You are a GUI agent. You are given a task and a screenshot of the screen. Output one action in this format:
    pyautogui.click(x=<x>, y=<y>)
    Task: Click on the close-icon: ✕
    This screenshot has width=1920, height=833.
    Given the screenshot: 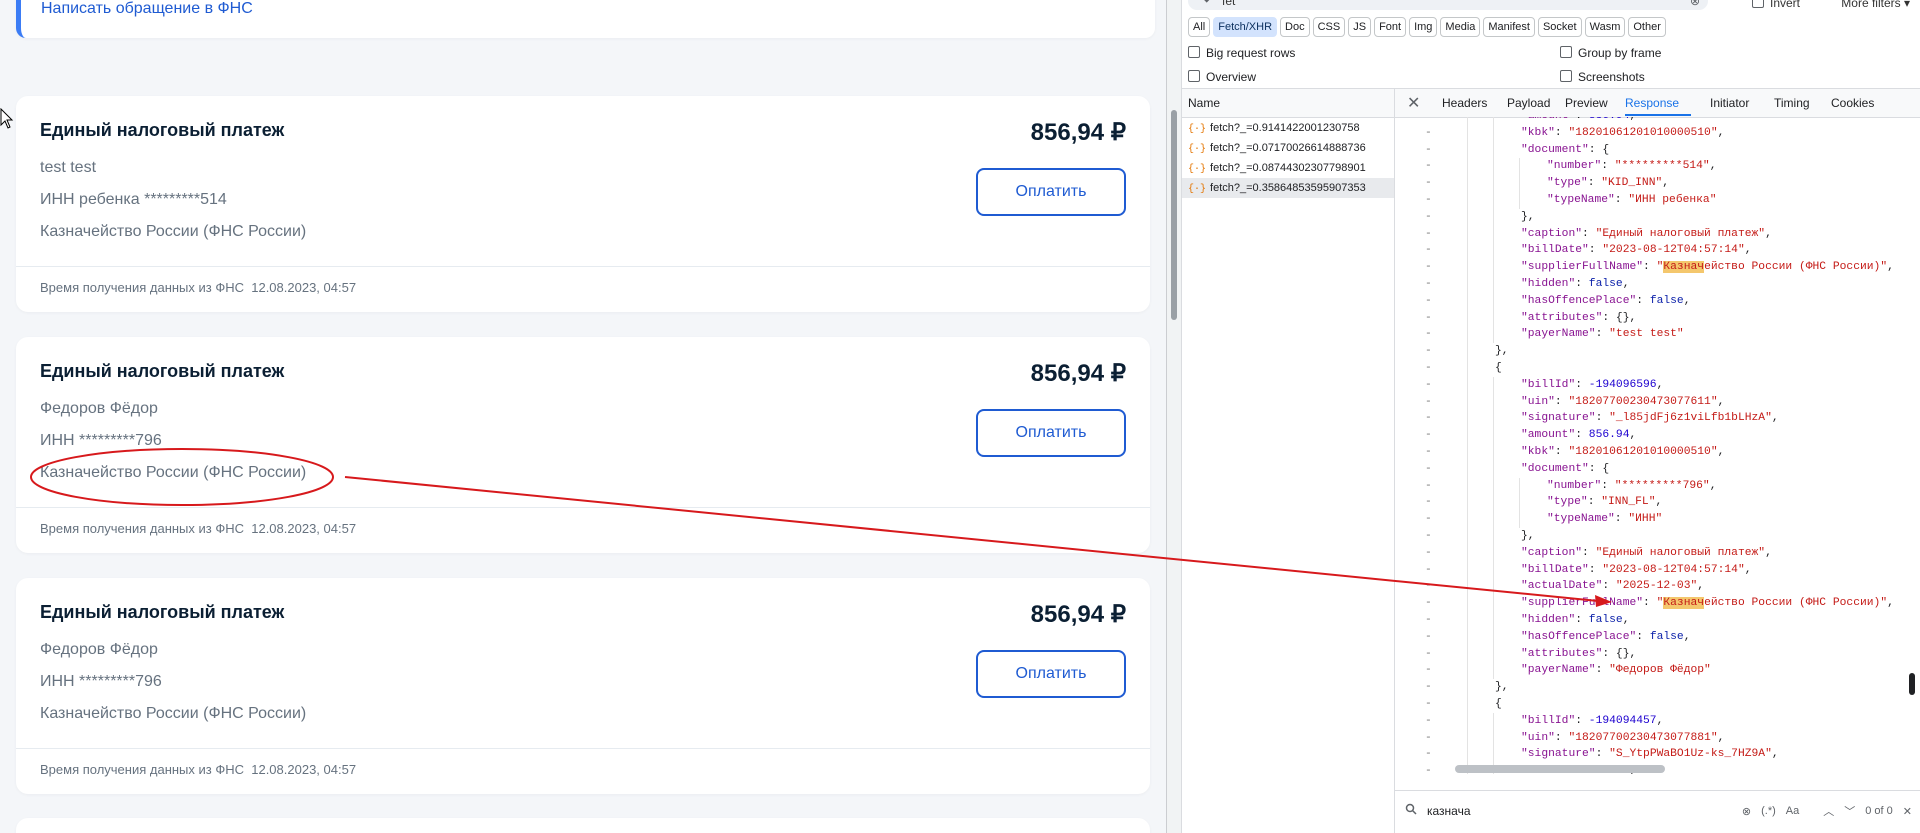 What is the action you would take?
    pyautogui.click(x=1413, y=103)
    